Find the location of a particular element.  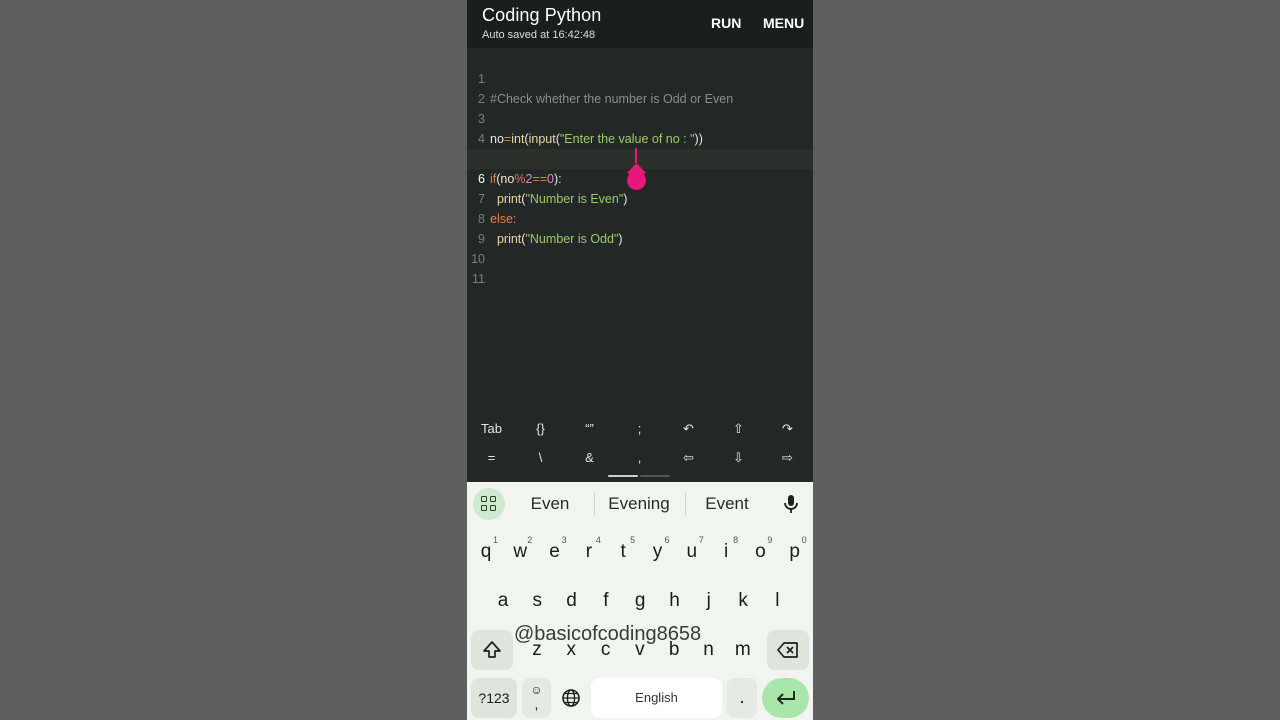

key-number-hint: 2 is located at coordinates (530, 540).